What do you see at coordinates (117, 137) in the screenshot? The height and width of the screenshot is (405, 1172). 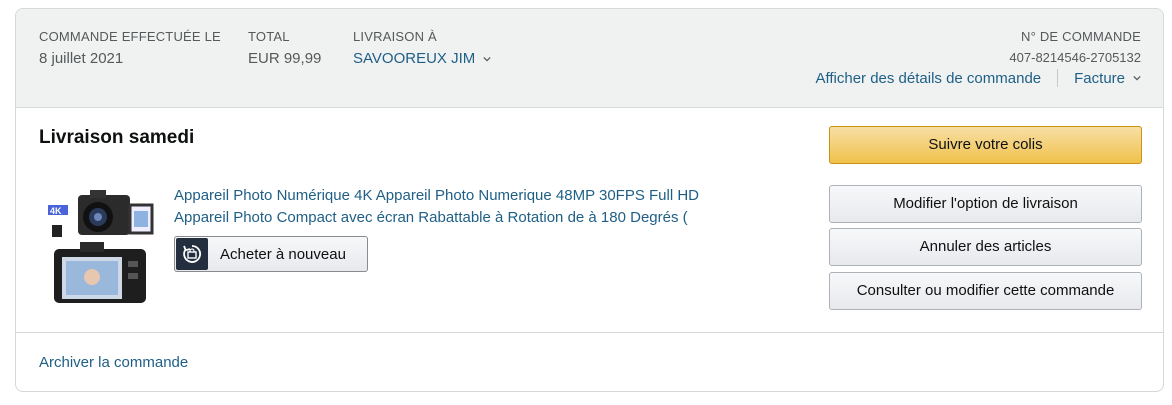 I see `delivery-status-title: Livraison samedi` at bounding box center [117, 137].